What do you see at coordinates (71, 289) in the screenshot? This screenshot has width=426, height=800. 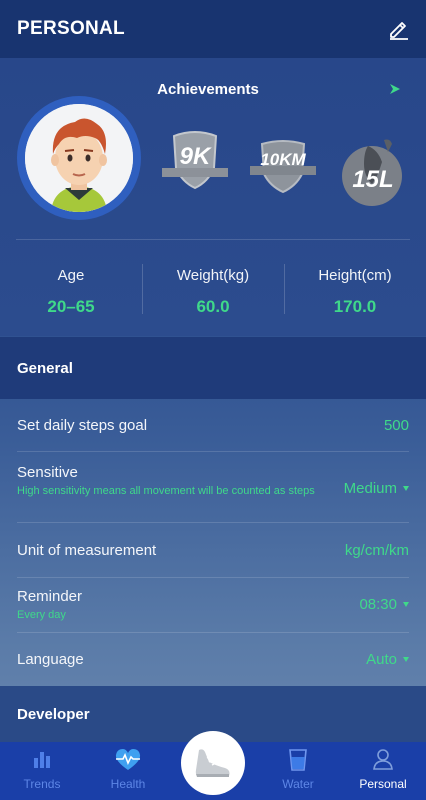 I see `stat-age: Age 20–65` at bounding box center [71, 289].